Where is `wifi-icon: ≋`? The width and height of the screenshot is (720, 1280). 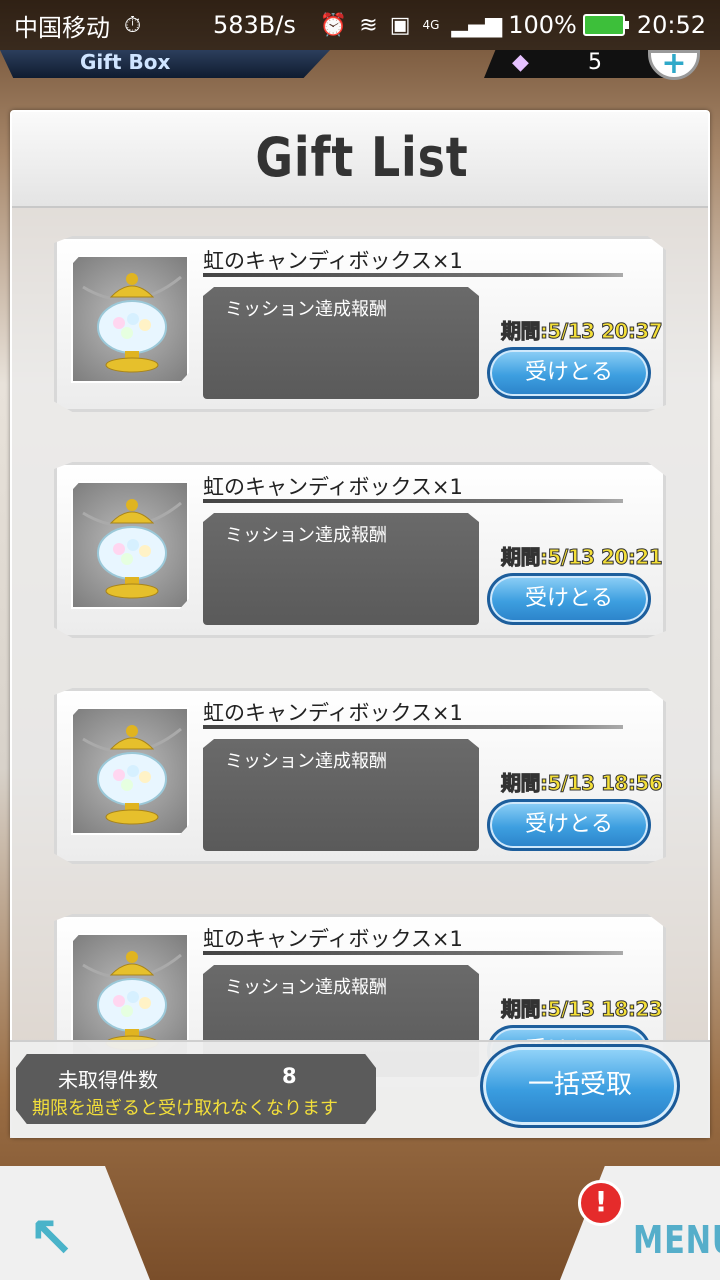 wifi-icon: ≋ is located at coordinates (368, 25).